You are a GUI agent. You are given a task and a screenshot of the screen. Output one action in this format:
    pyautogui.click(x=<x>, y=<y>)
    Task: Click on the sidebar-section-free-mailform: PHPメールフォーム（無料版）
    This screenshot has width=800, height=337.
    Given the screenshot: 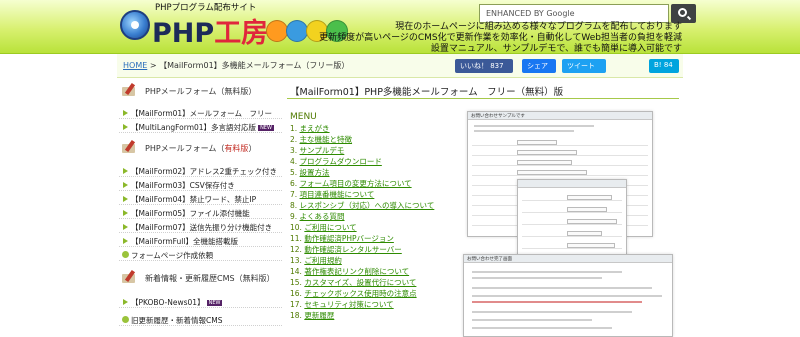 What is the action you would take?
    pyautogui.click(x=200, y=91)
    